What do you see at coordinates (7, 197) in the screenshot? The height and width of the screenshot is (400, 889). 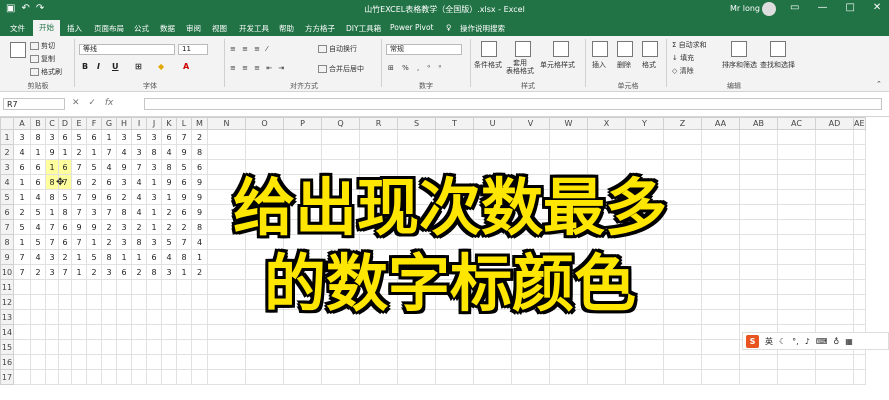 I see `row-header: 5` at bounding box center [7, 197].